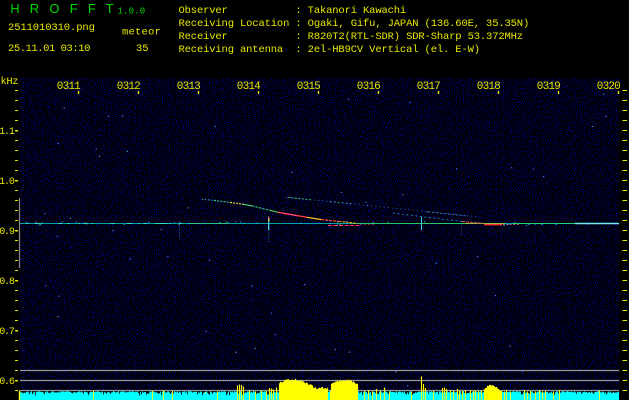  I want to click on svg-text: 1.1-, so click(9, 132).